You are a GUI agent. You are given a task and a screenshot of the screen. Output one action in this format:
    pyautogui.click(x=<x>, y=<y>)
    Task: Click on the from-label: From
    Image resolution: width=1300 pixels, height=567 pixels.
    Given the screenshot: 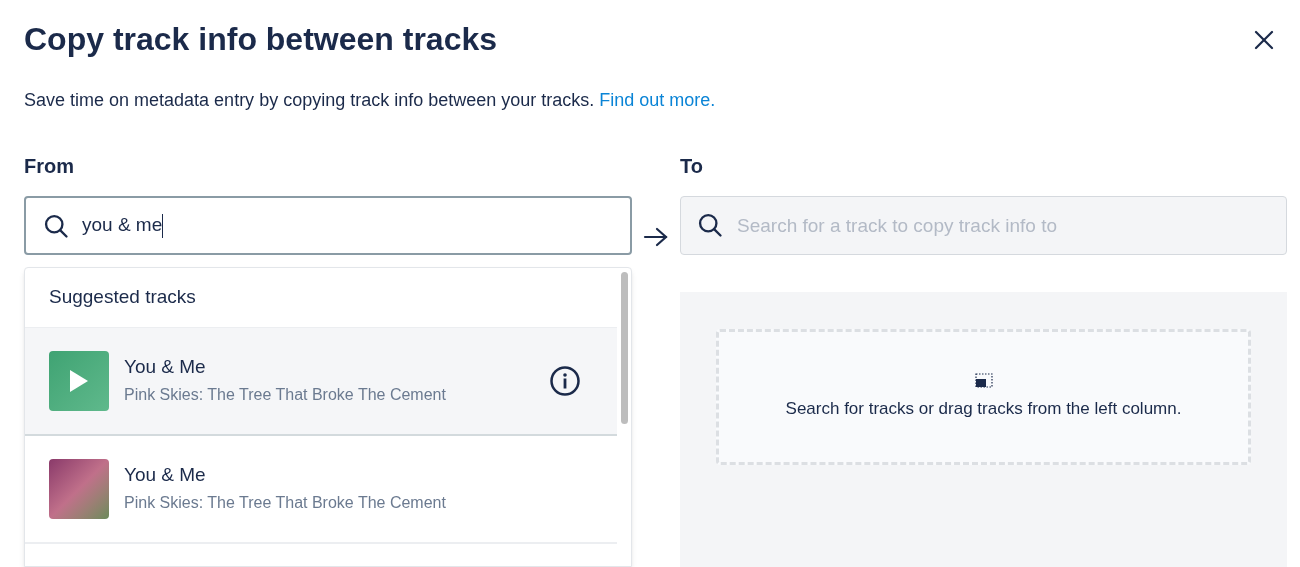 What is the action you would take?
    pyautogui.click(x=49, y=166)
    